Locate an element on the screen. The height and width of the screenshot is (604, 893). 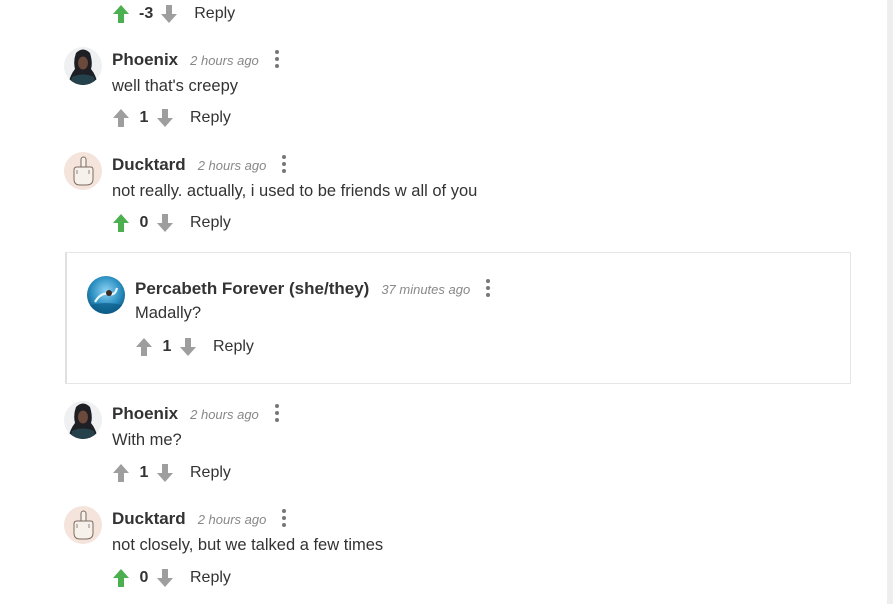
comment-text: Madally? is located at coordinates (168, 313).